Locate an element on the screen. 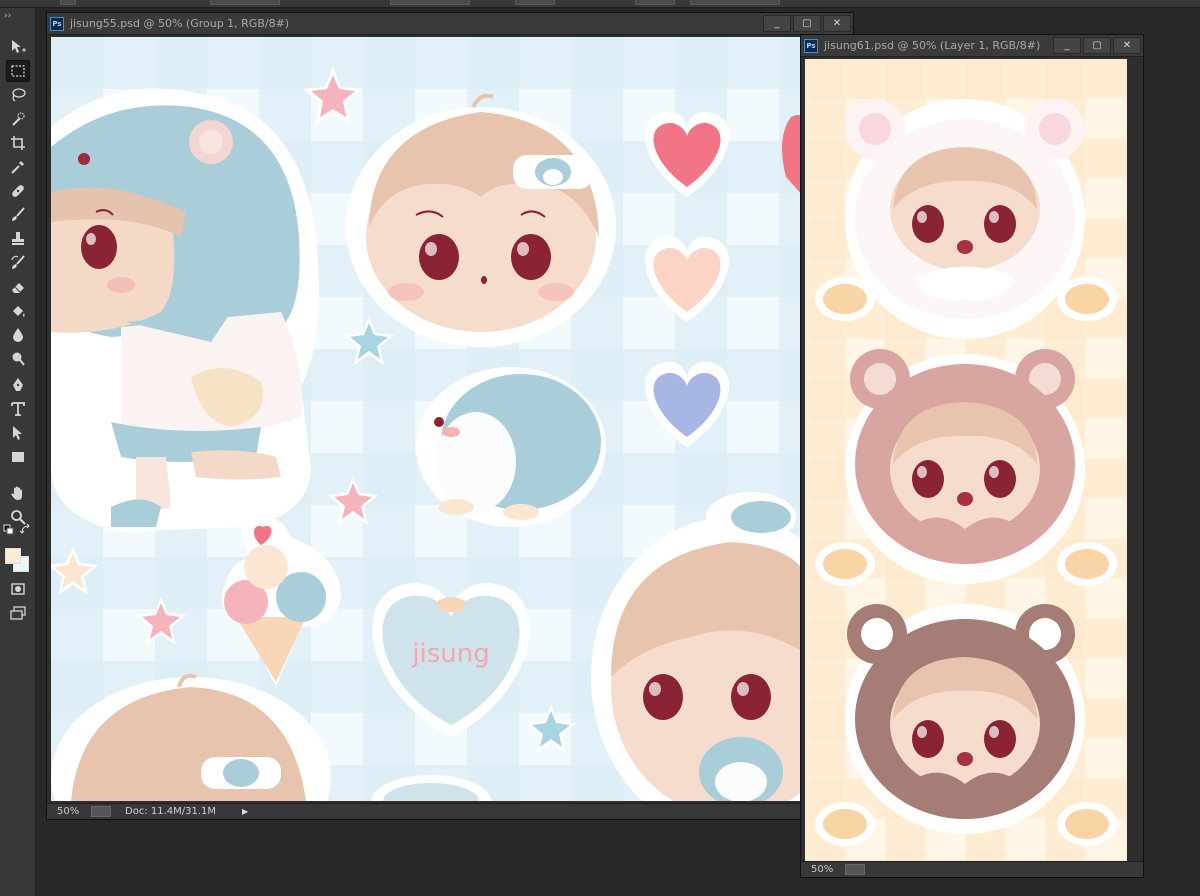 Image resolution: width=1200 pixels, height=896 pixels. document-title: jisung55.psd @ 50% (Group 1, RGB/8#) is located at coordinates (180, 23).